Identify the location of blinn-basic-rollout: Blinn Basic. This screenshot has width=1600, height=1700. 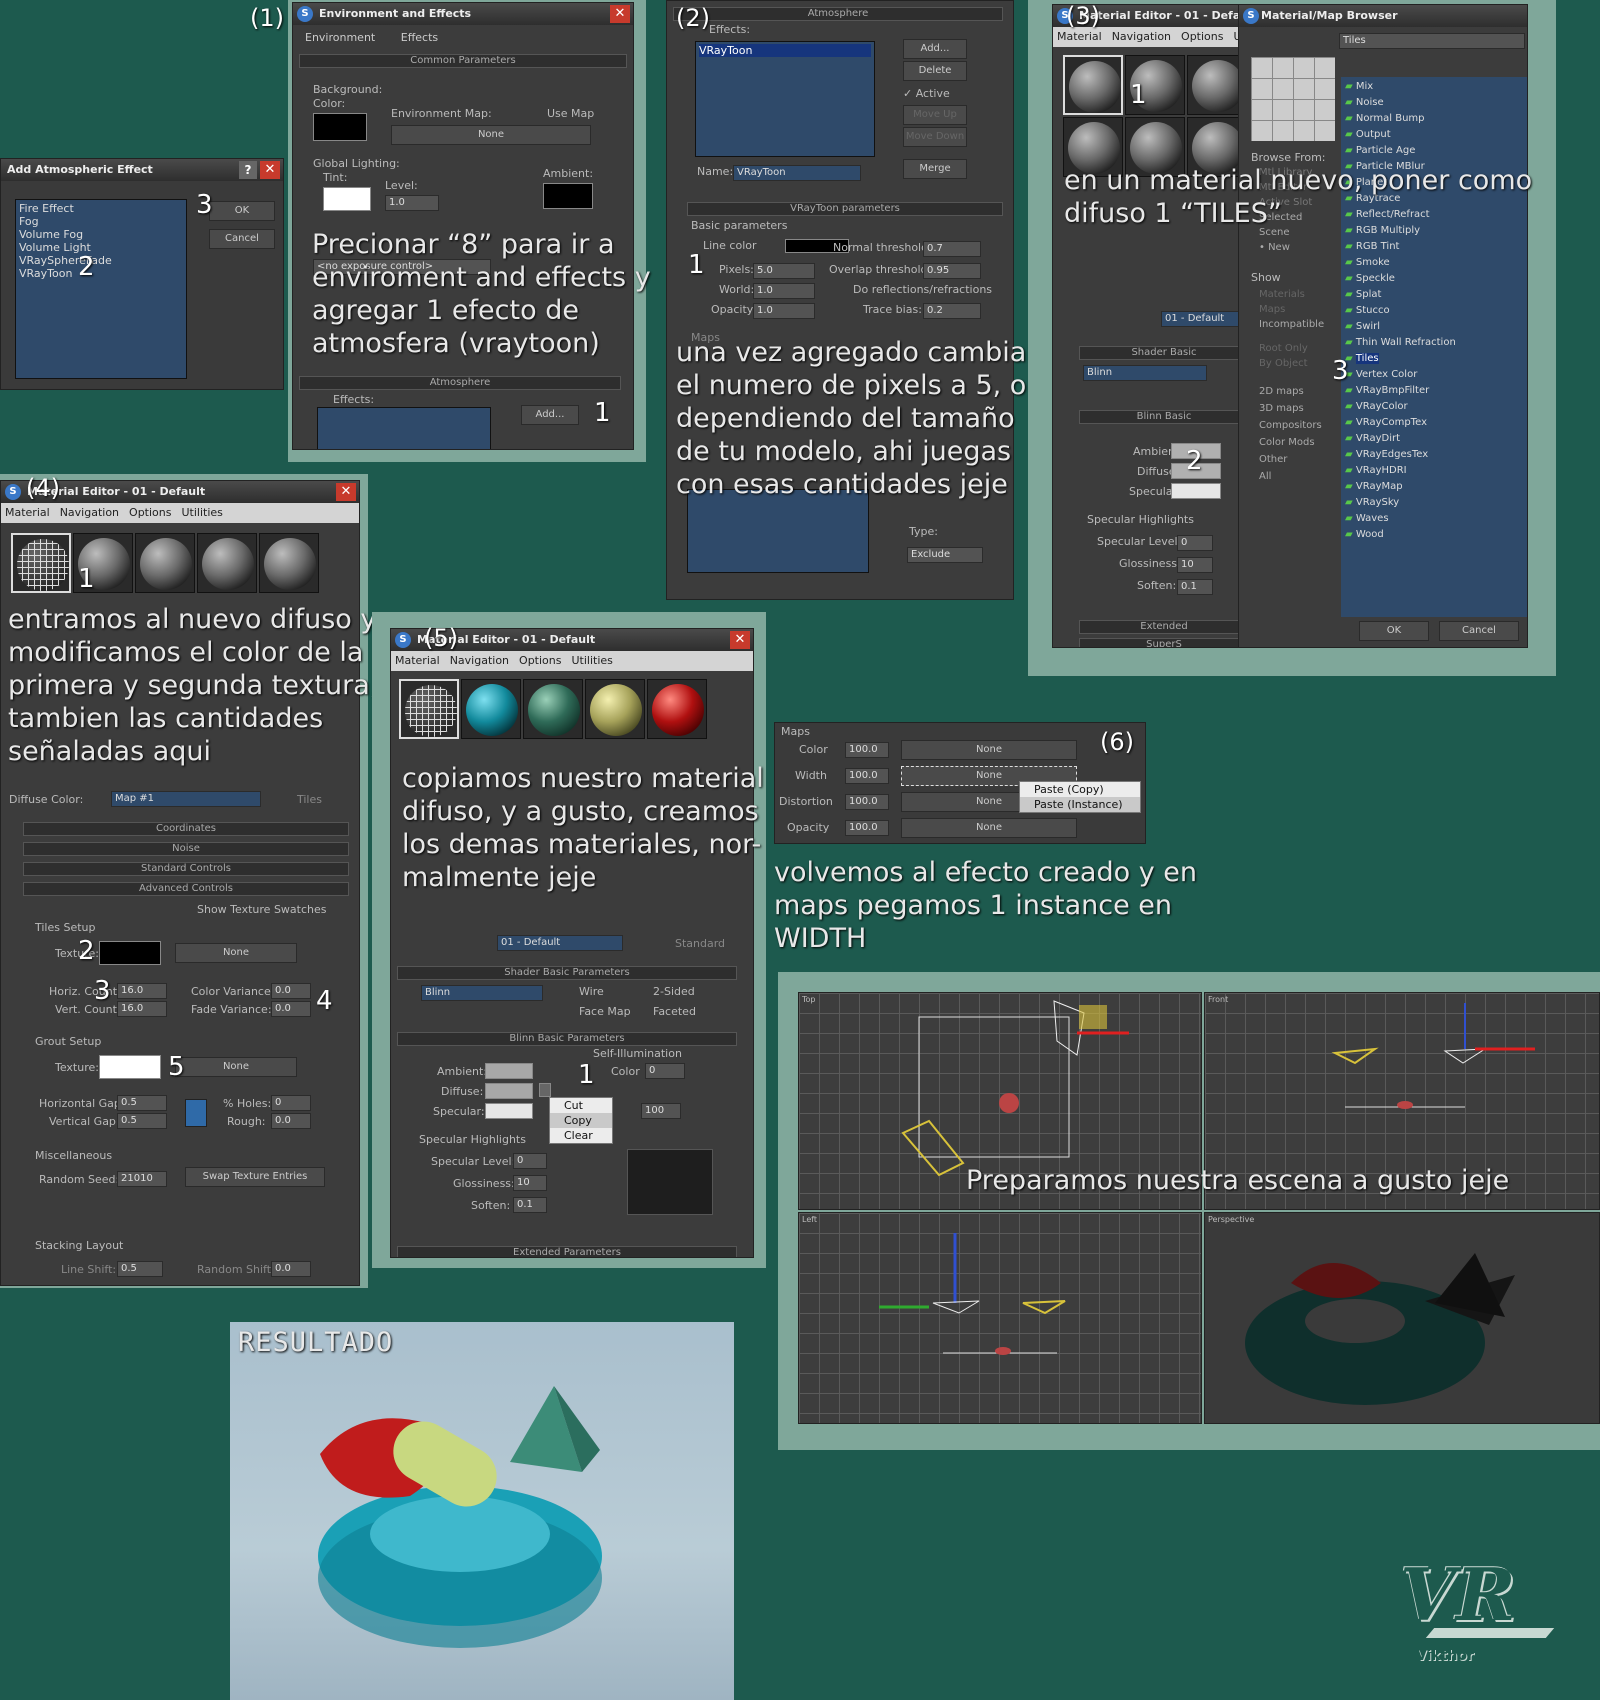
(1162, 417).